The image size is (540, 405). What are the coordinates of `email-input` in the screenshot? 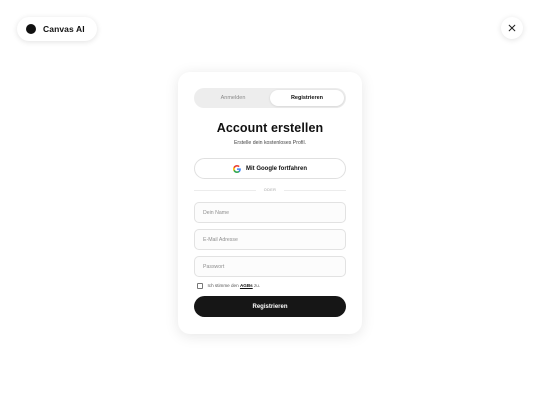 It's located at (270, 239).